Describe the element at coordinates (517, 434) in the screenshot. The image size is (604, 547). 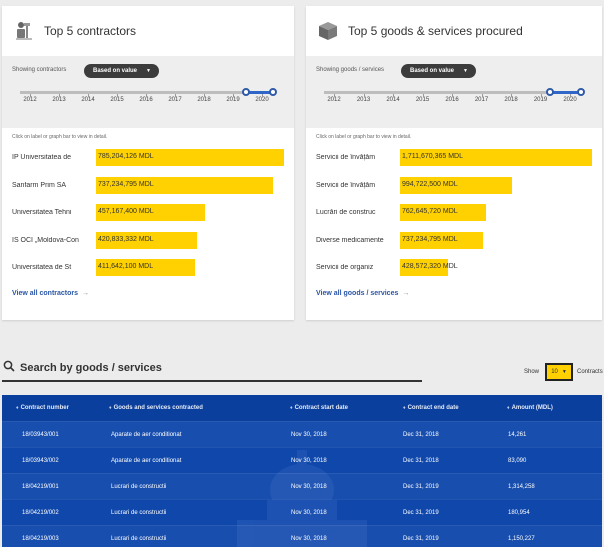
I see `cell-amount: 14,261` at that location.